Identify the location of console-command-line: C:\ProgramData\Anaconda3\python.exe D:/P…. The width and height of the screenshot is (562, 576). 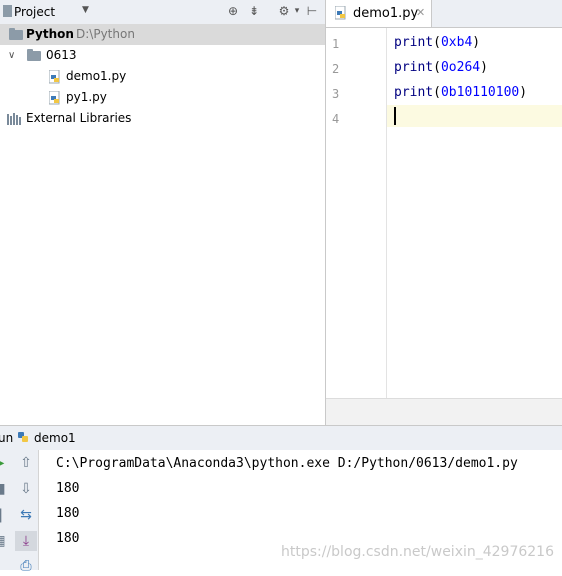
(287, 463).